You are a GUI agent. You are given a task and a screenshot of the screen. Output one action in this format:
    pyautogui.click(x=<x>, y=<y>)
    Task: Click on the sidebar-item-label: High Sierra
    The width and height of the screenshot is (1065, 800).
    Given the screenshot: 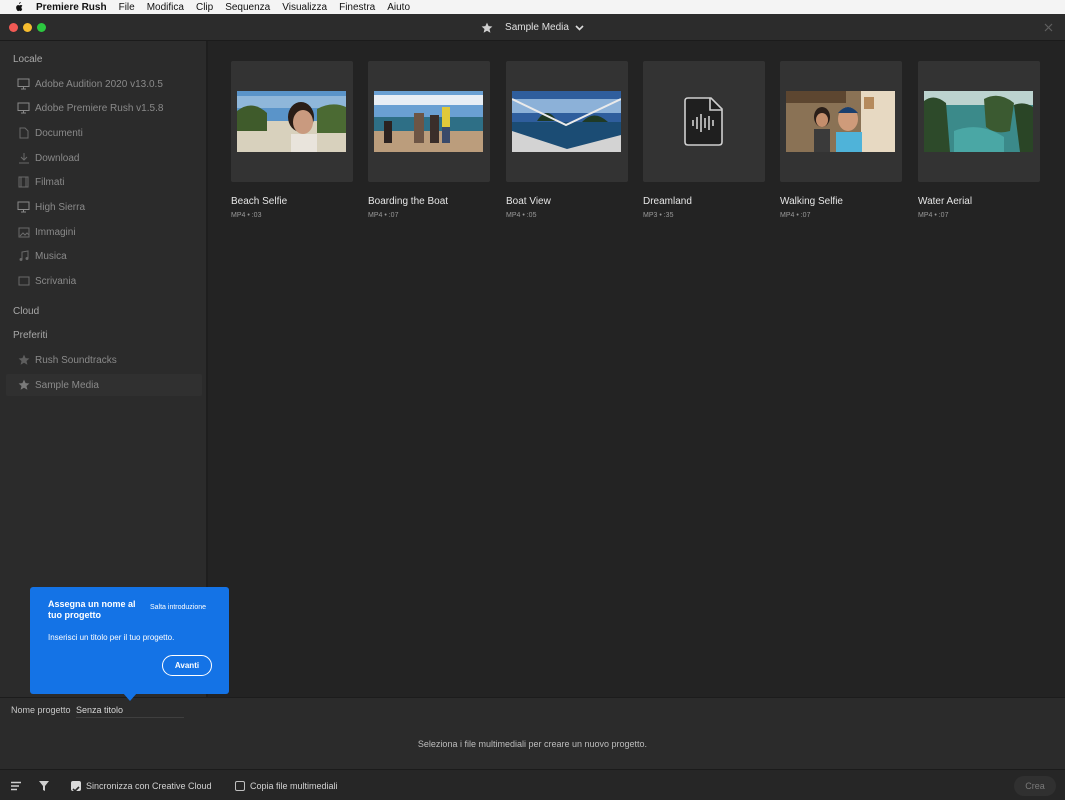 What is the action you would take?
    pyautogui.click(x=60, y=207)
    